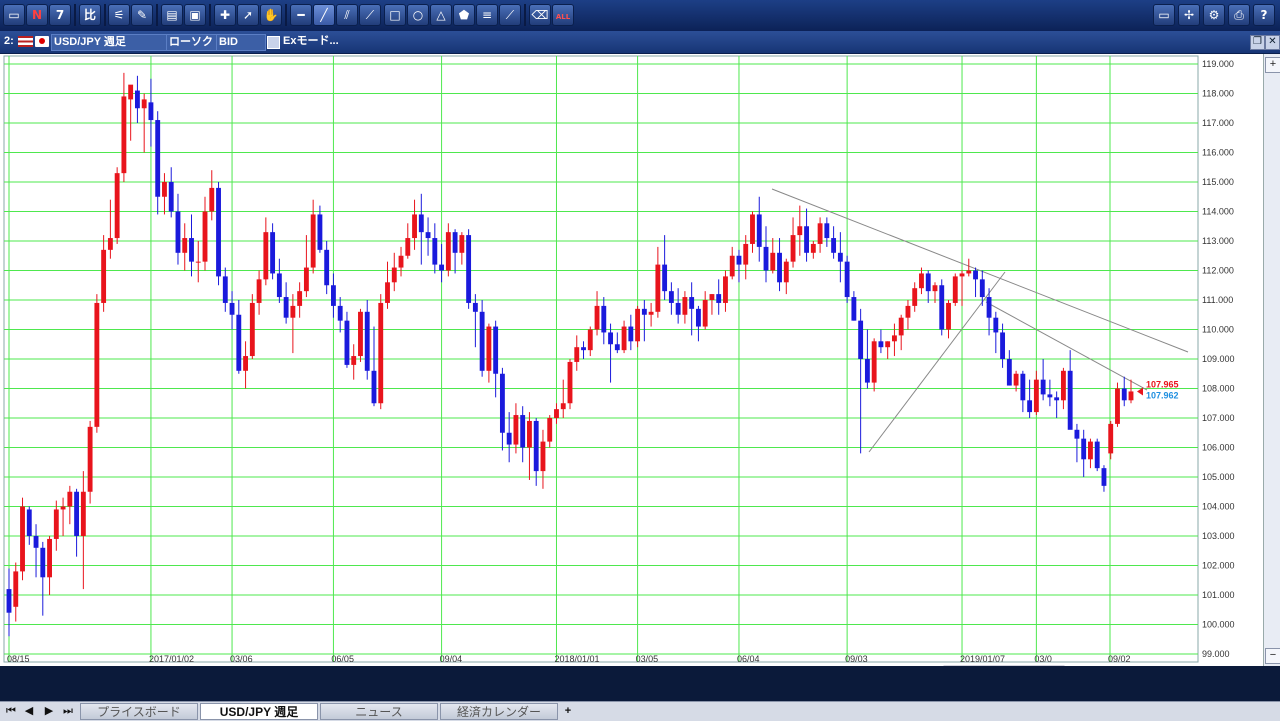 This screenshot has width=1280, height=721. Describe the element at coordinates (395, 15) in the screenshot. I see `rectangle-icon: □` at that location.